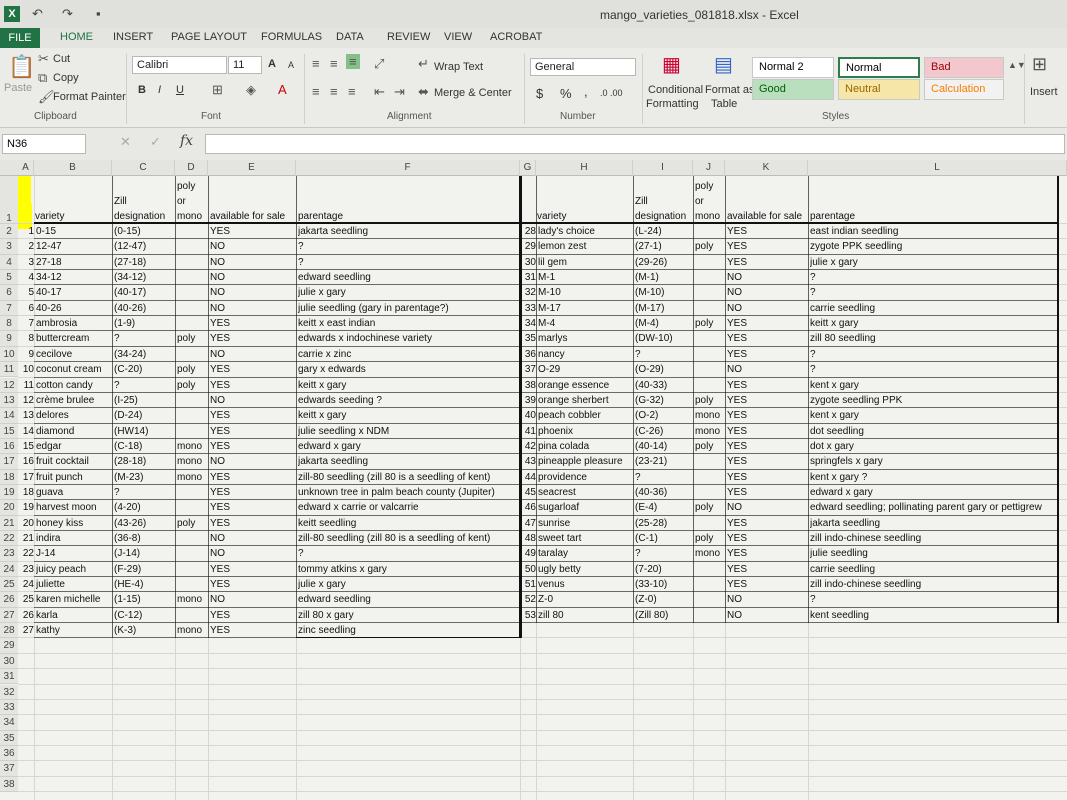 This screenshot has width=1067, height=800. I want to click on increase-indent-icon: ⇥, so click(399, 92).